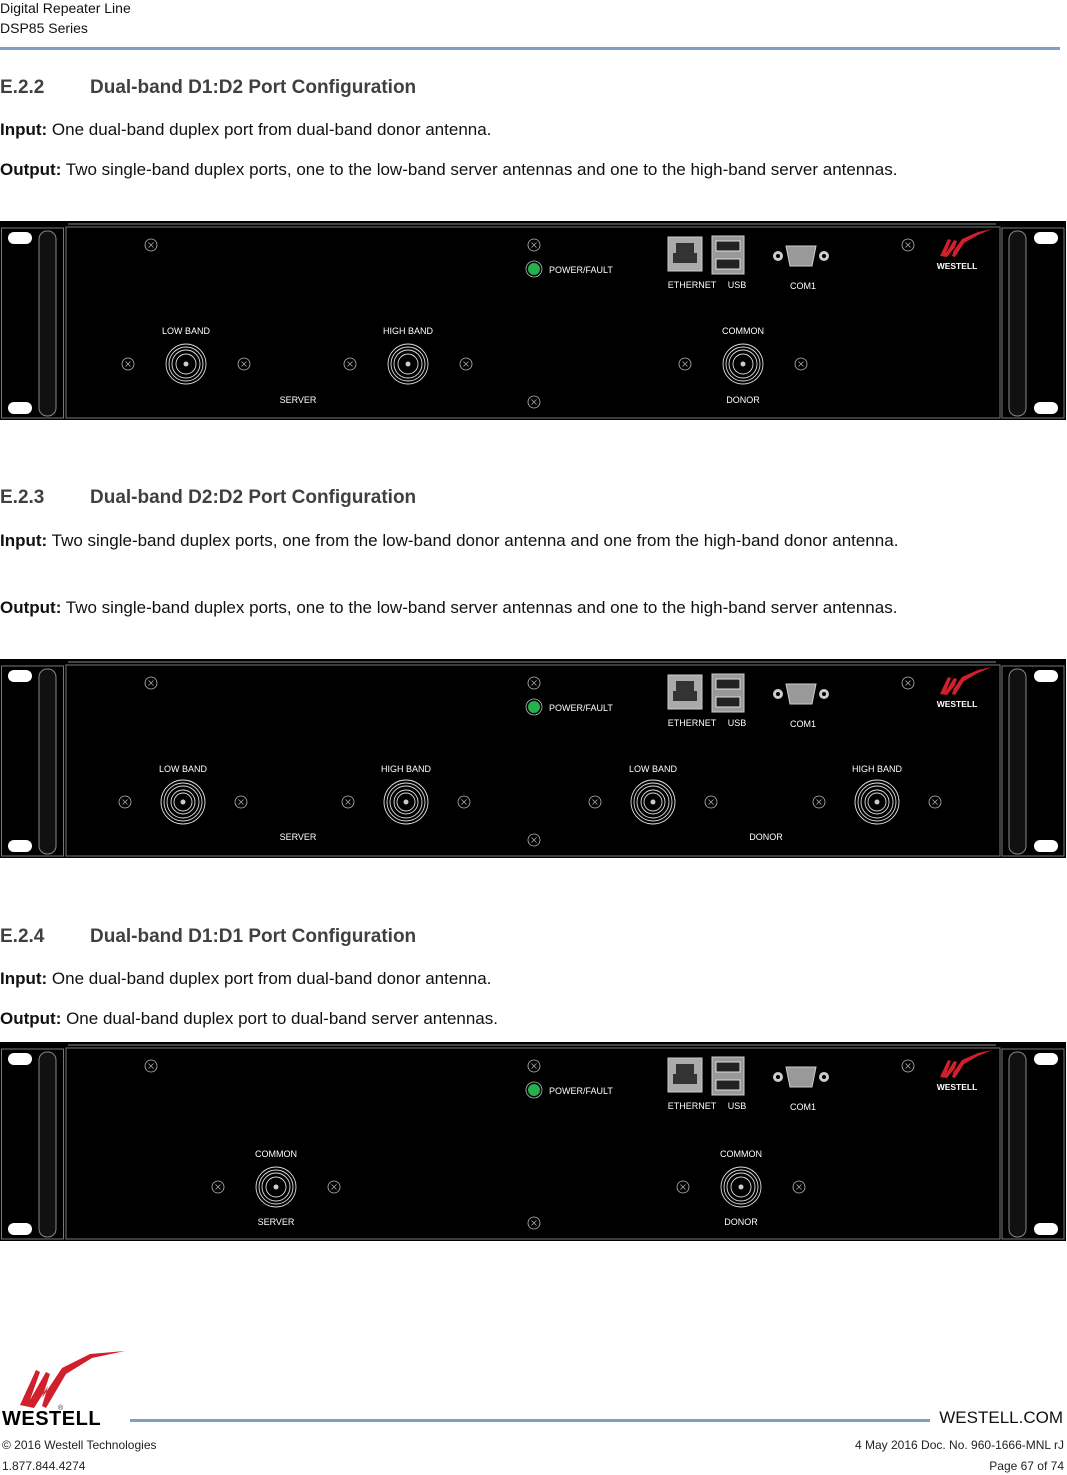 This screenshot has width=1067, height=1475. Describe the element at coordinates (22, 87) in the screenshot. I see `section-number: E.2.2` at that location.